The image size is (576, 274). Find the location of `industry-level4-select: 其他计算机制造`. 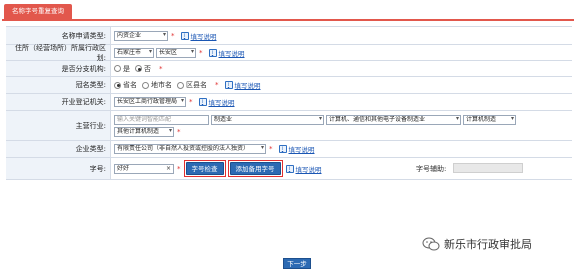

industry-level4-select: 其他计算机制造 is located at coordinates (144, 131).